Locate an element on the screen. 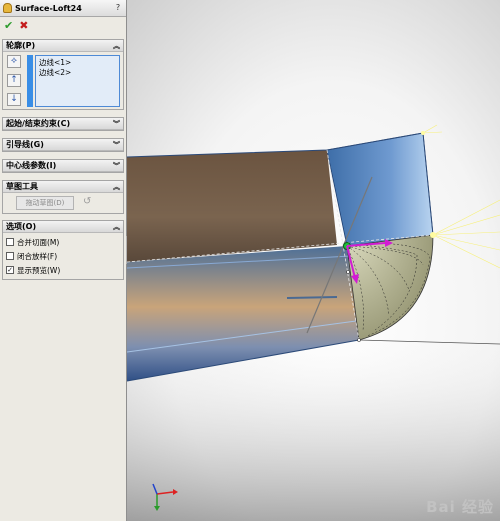 The image size is (500, 521). close-loft-label: 闭合放样(F) is located at coordinates (37, 256).